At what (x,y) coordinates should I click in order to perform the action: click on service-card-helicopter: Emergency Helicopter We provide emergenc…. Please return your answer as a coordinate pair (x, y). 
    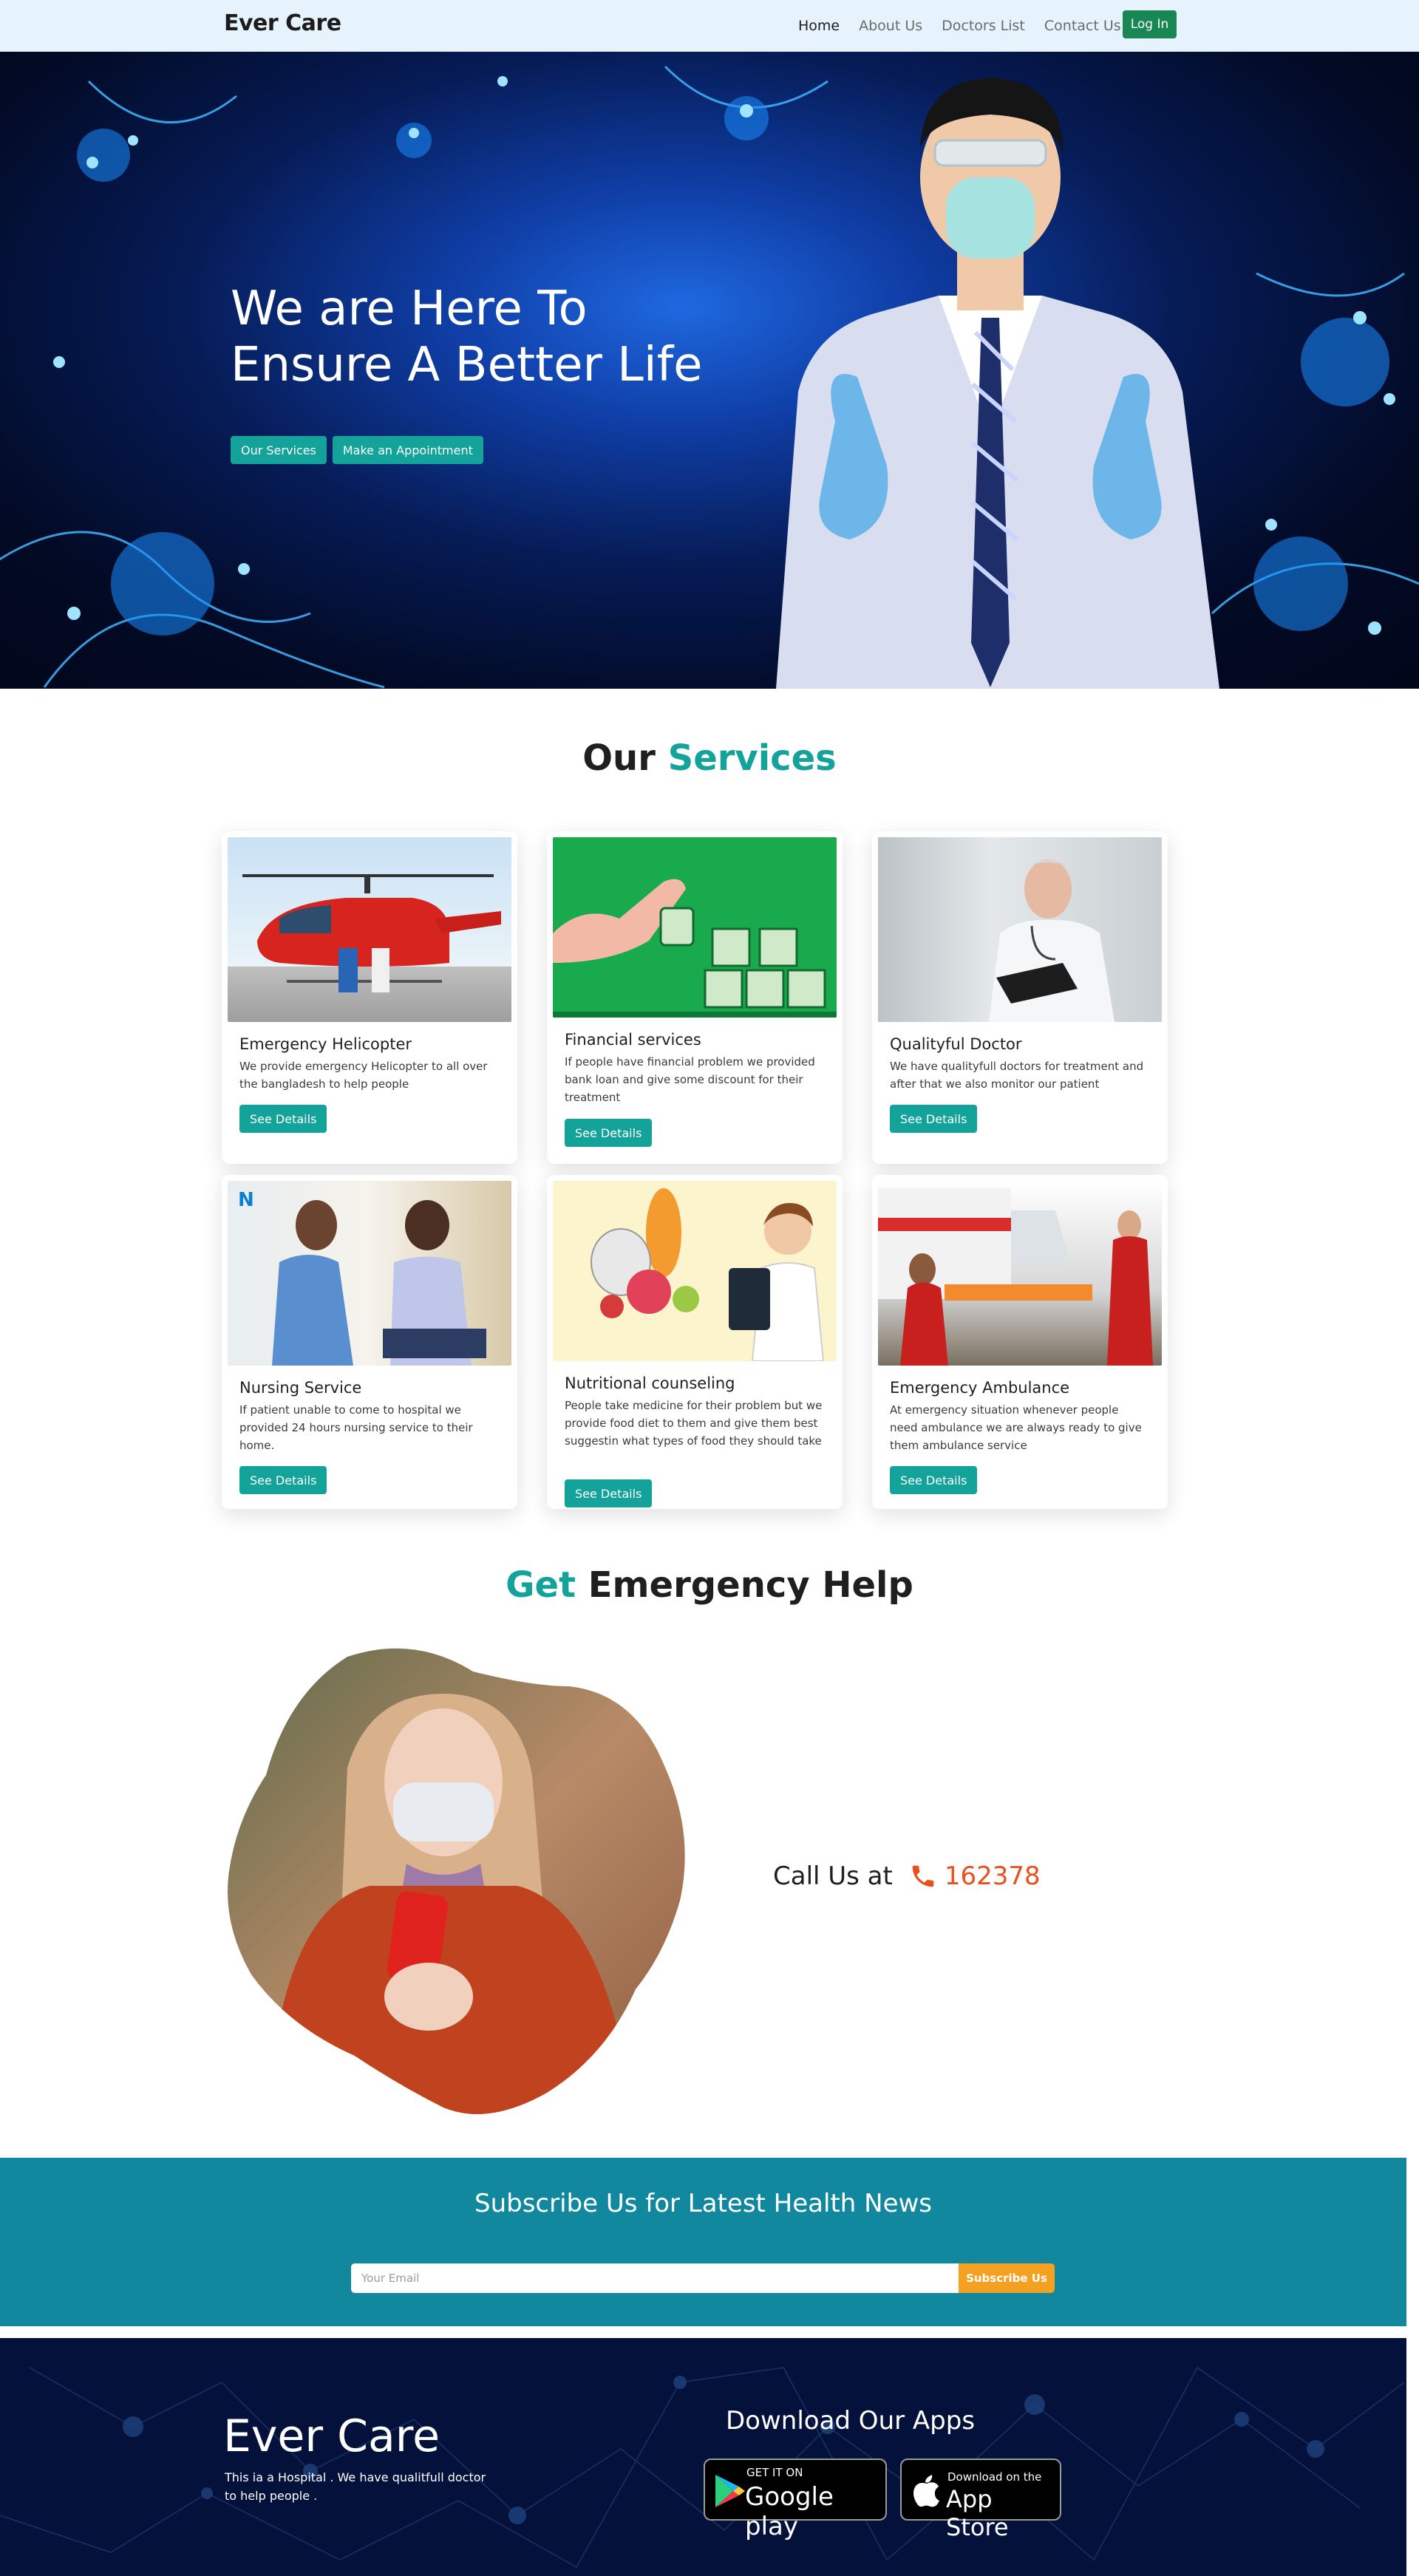
    Looking at the image, I should click on (369, 997).